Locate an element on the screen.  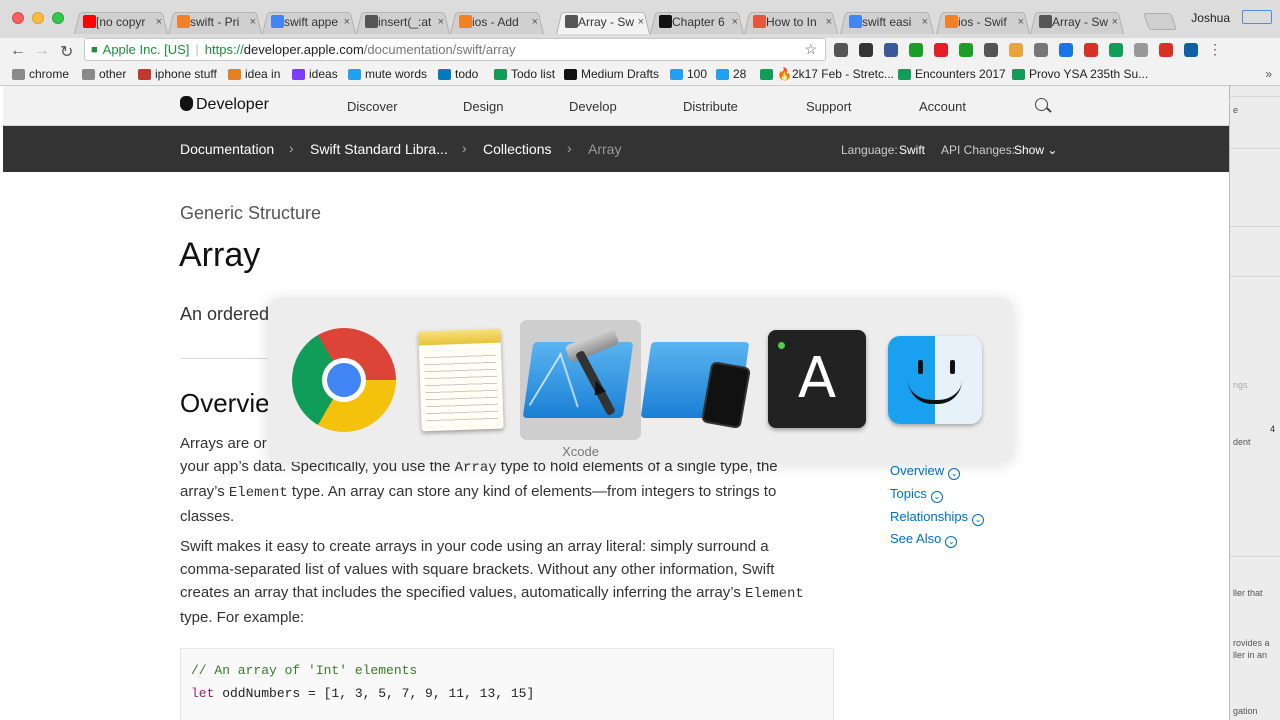
jump-link-topics: Topics ⌄ is located at coordinates (916, 494).